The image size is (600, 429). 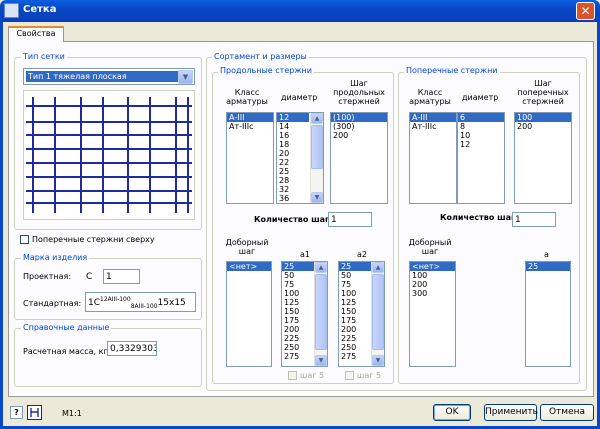 What do you see at coordinates (249, 314) in the screenshot?
I see `long-extra-step-list: <нет>` at bounding box center [249, 314].